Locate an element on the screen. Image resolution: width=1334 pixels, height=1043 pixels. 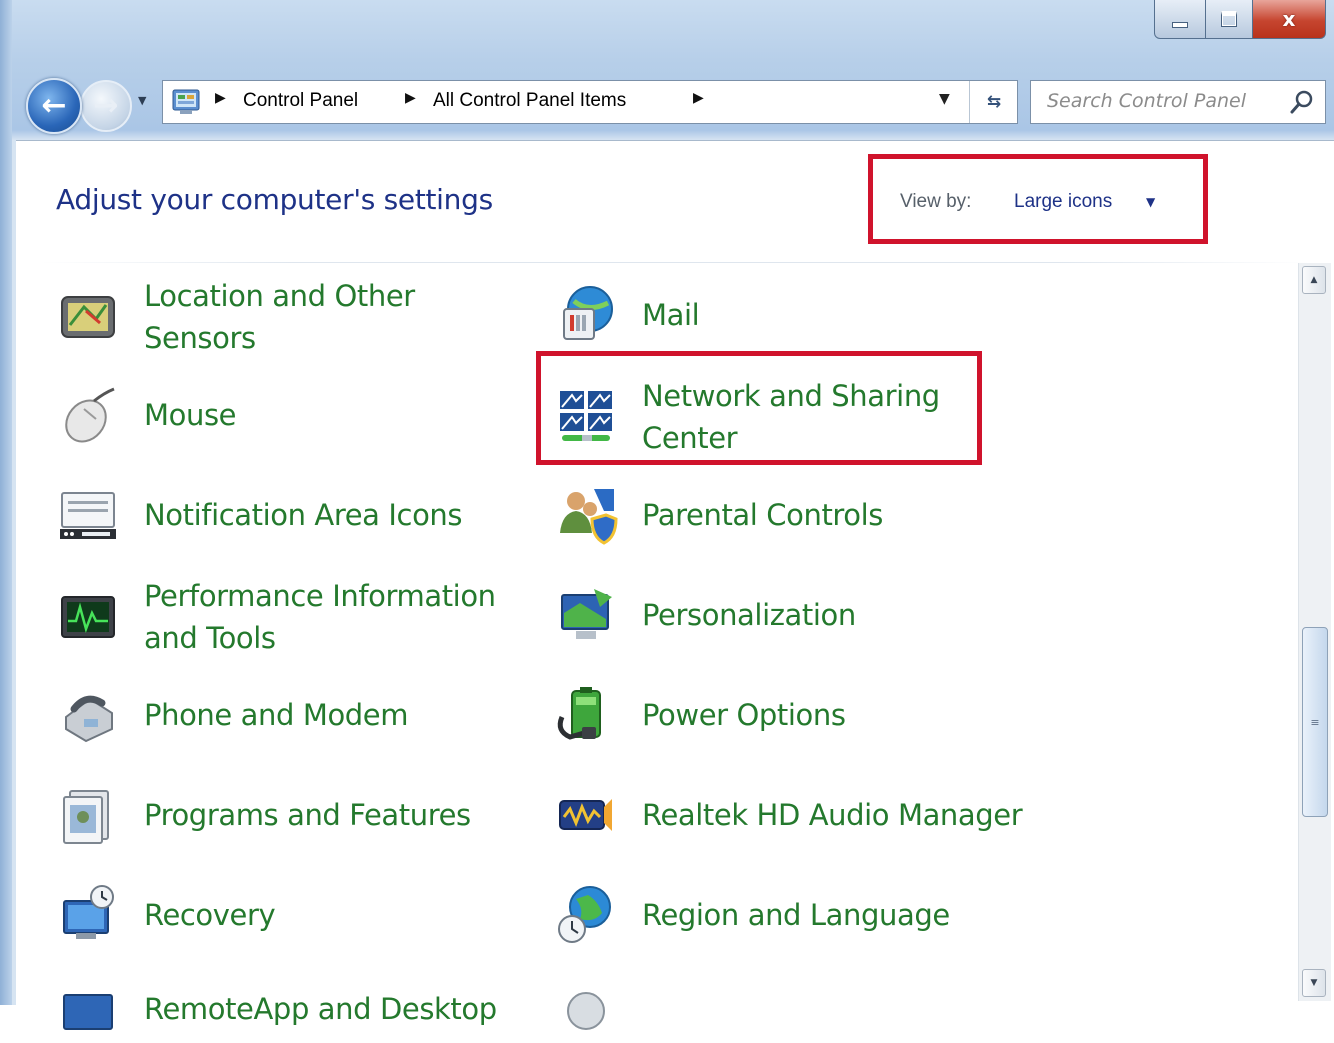
item-remoteapp: RemoteApp and Desktop is located at coordinates (275, 1009).